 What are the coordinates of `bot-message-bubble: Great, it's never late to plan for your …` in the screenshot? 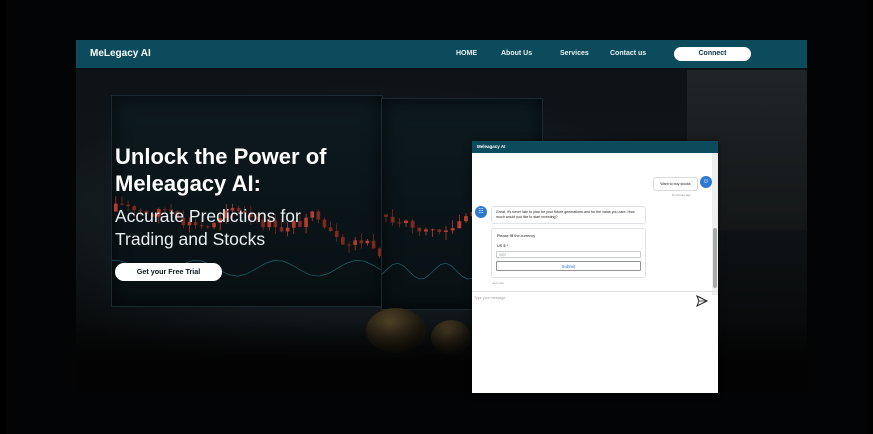 It's located at (568, 215).